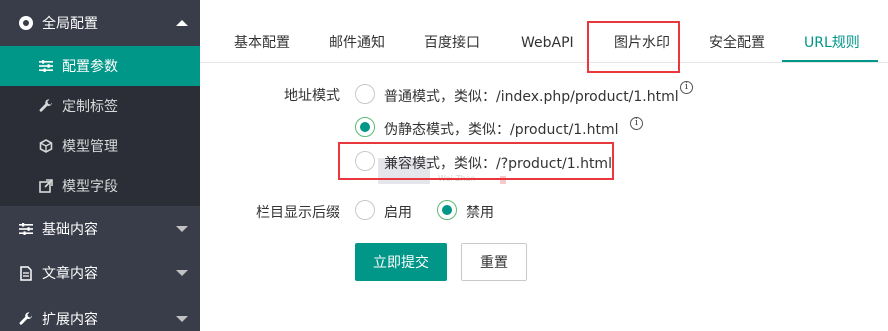 This screenshot has height=331, width=888. What do you see at coordinates (26, 23) in the screenshot?
I see `gear-icon` at bounding box center [26, 23].